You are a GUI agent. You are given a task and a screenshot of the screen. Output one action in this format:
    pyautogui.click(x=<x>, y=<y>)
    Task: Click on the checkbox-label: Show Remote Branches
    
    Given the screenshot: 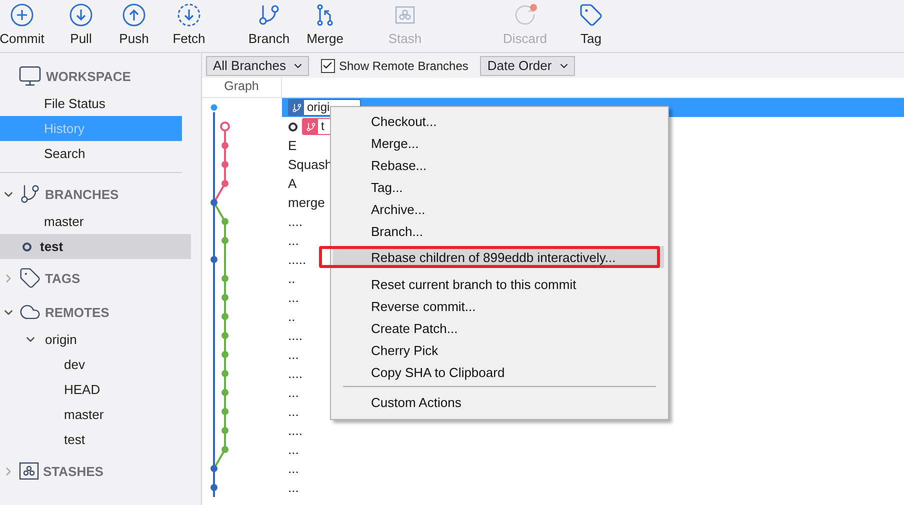 What is the action you would take?
    pyautogui.click(x=403, y=65)
    